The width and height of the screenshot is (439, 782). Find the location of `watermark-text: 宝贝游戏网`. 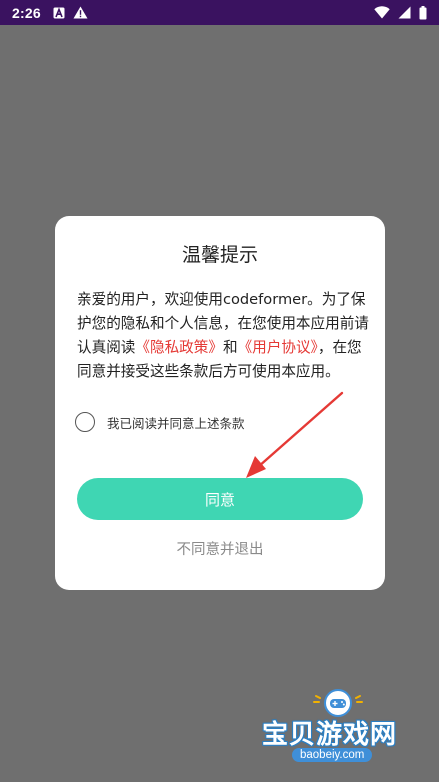

watermark-text: 宝贝游戏网 is located at coordinates (330, 735).